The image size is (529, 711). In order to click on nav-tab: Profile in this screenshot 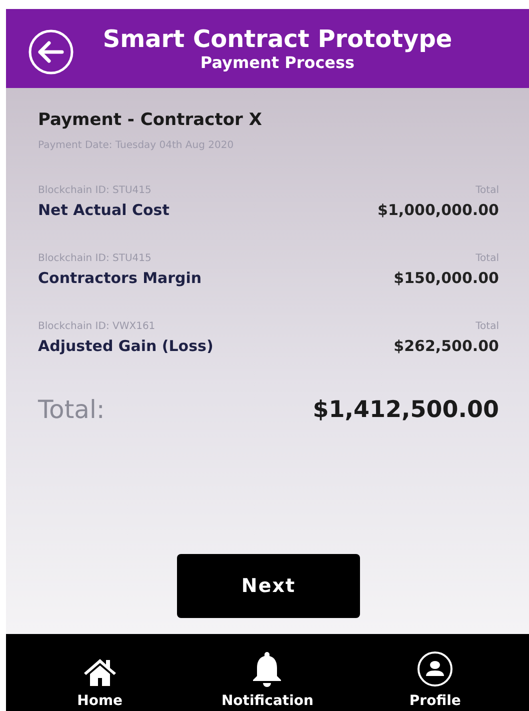, I will do `click(435, 701)`.